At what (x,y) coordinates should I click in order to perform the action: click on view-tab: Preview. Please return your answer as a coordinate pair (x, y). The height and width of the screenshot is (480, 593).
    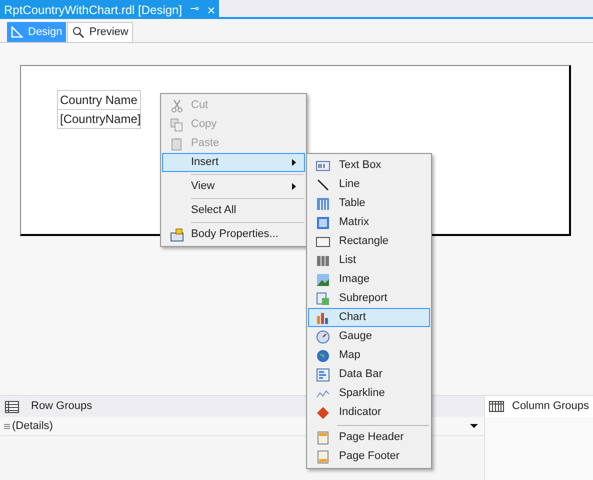
    Looking at the image, I should click on (100, 32).